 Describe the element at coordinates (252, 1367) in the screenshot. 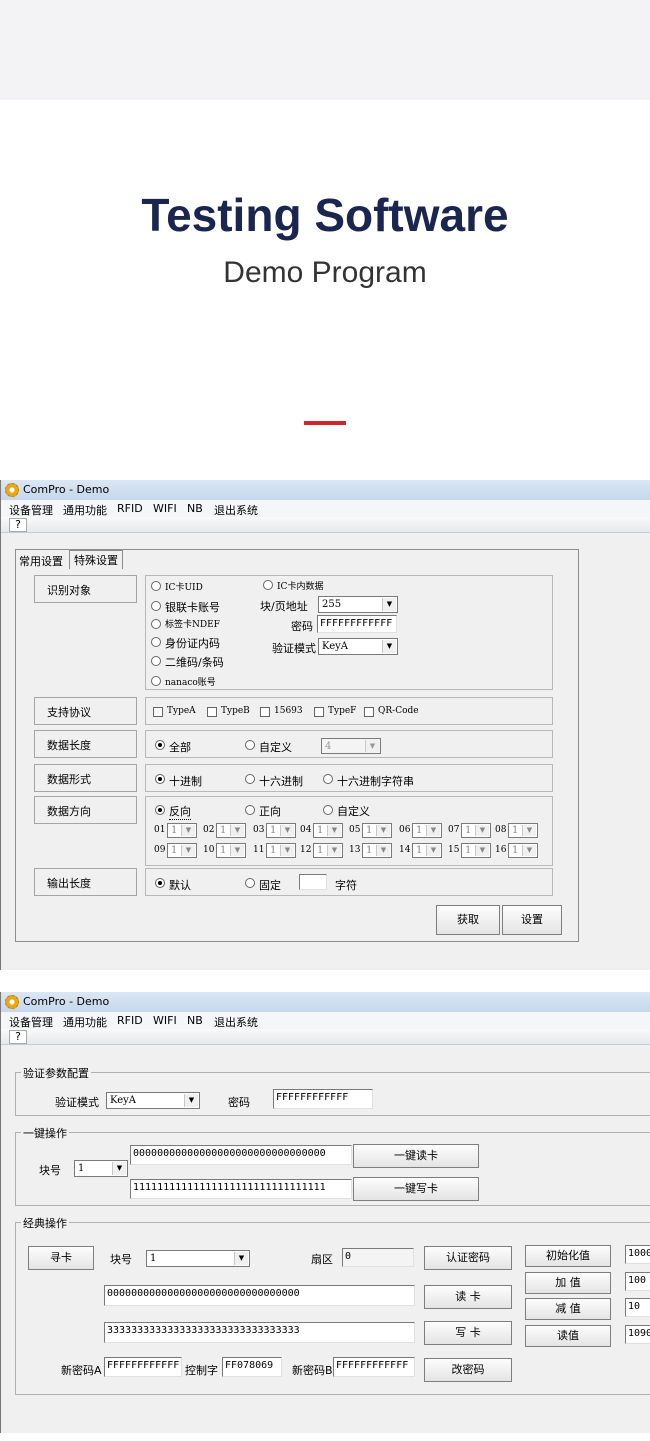

I see `control-input: FF078069` at that location.